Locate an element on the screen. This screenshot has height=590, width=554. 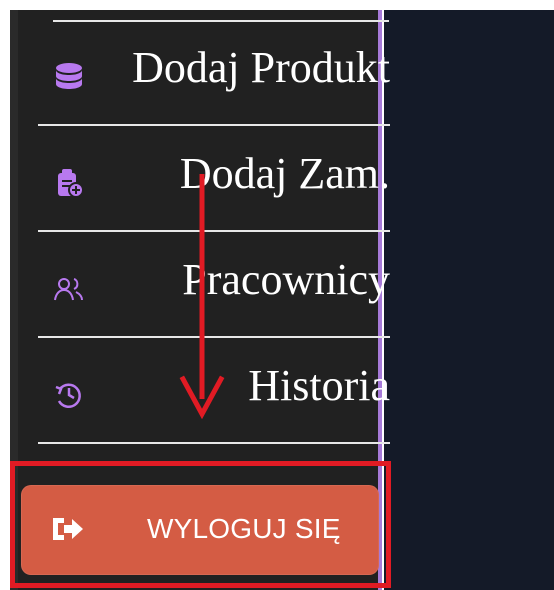
sidebar-item-label: Dodaj Produkt is located at coordinates (261, 67).